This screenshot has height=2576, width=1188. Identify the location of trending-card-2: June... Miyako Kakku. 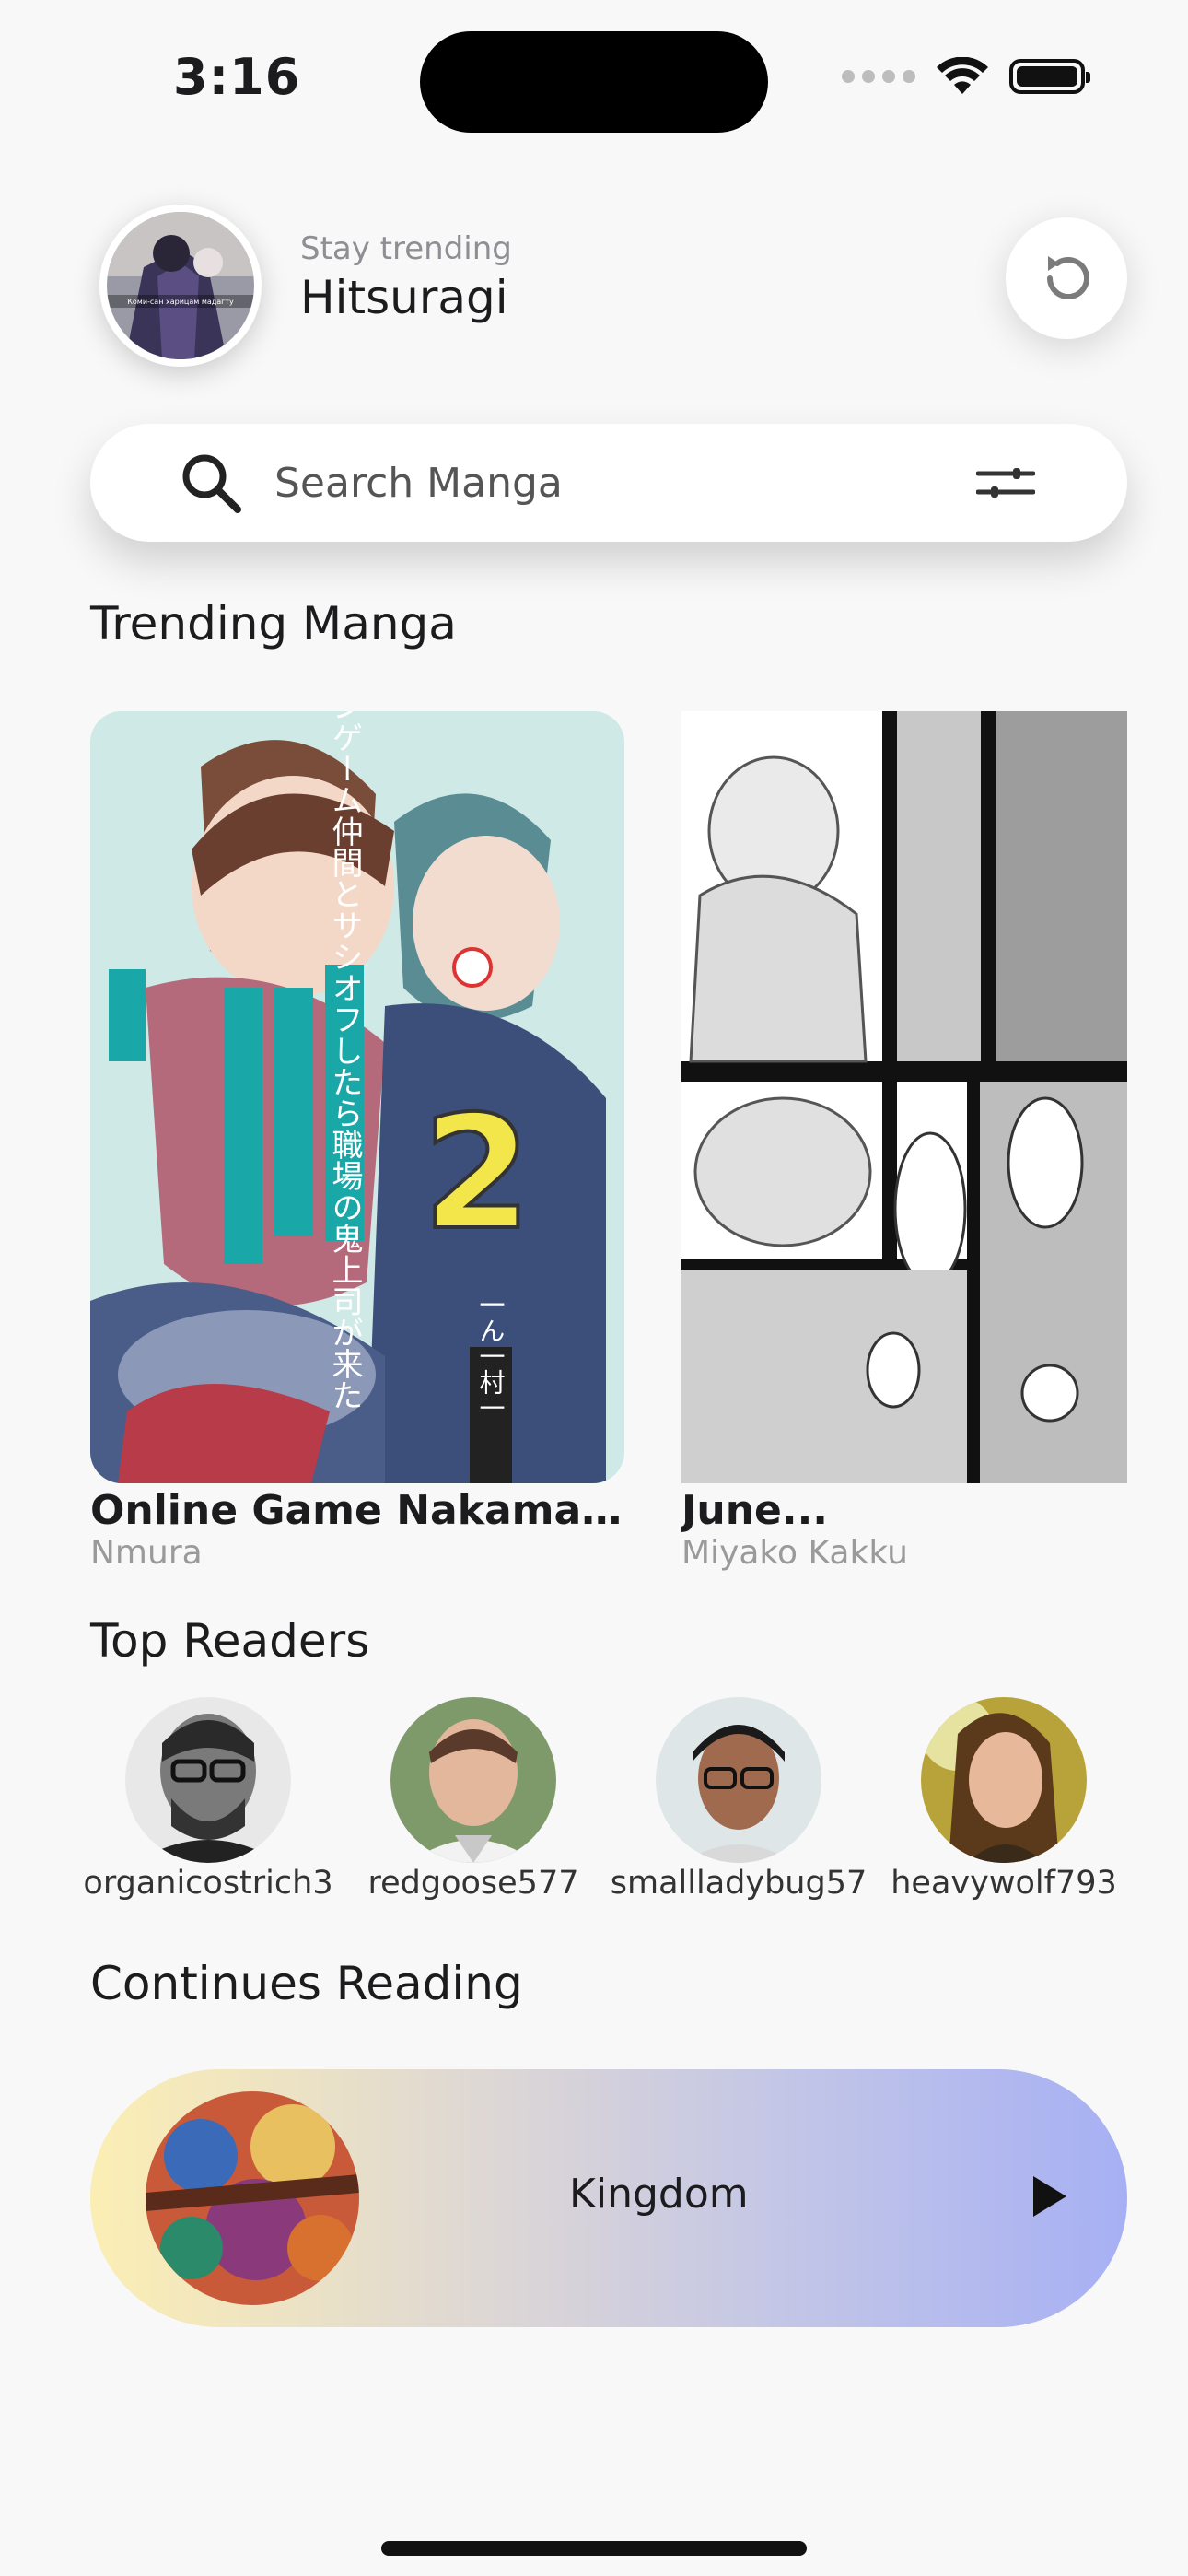
(904, 1141).